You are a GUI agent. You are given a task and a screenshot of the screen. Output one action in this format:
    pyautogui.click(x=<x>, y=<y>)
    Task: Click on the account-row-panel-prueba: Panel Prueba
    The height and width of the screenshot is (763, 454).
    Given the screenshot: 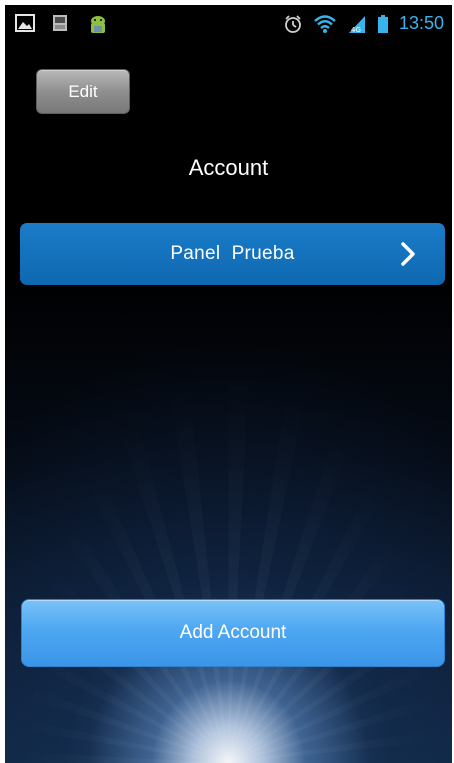 What is the action you would take?
    pyautogui.click(x=232, y=254)
    